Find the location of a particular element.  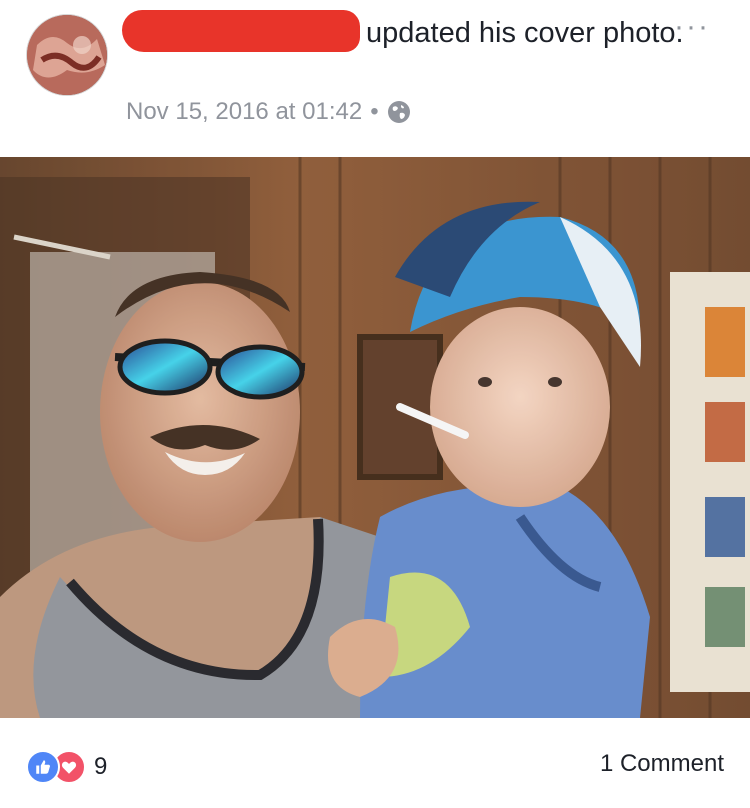

profile-avatar is located at coordinates (67, 55).